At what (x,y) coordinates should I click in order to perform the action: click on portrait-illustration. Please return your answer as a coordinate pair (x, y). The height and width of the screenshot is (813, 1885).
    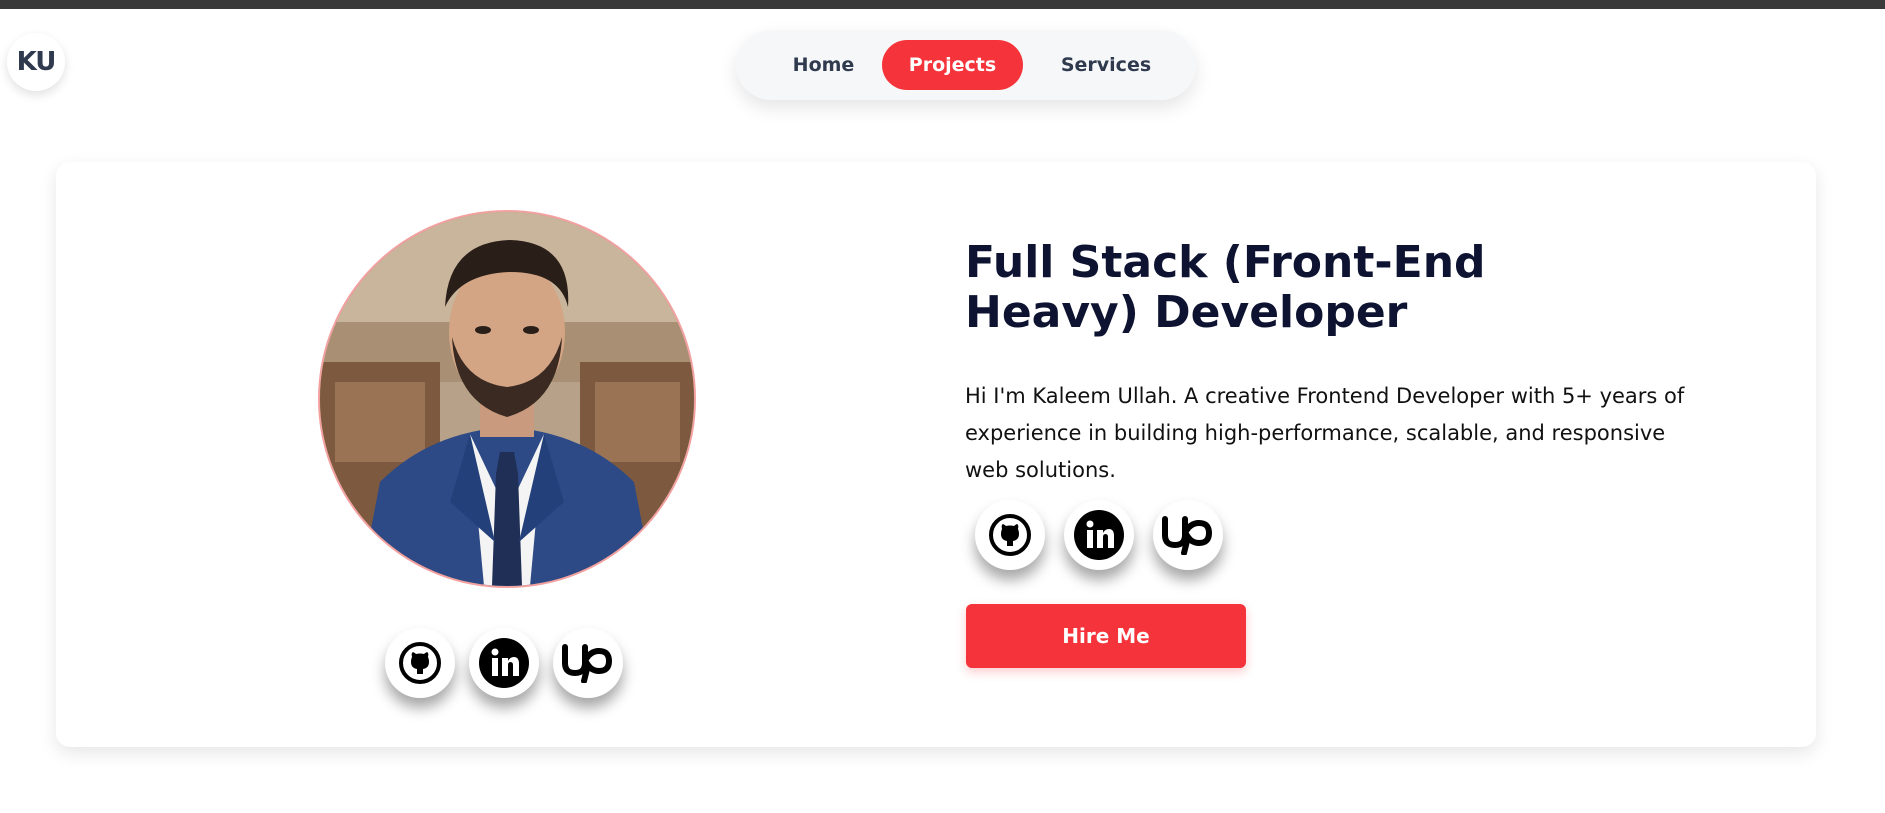
    Looking at the image, I should click on (507, 399).